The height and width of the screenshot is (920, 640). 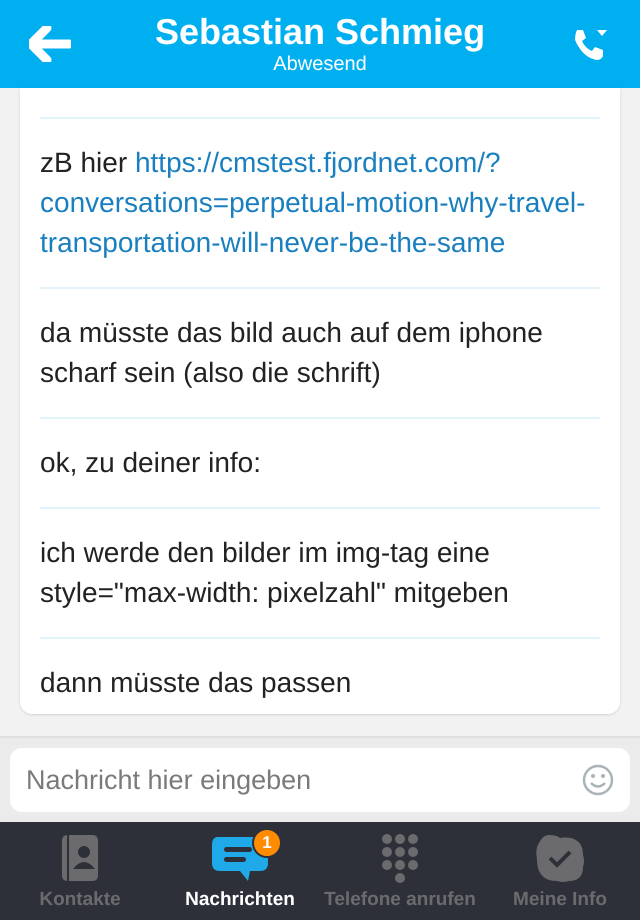 I want to click on message-text: dann müsste das passen, so click(x=320, y=682).